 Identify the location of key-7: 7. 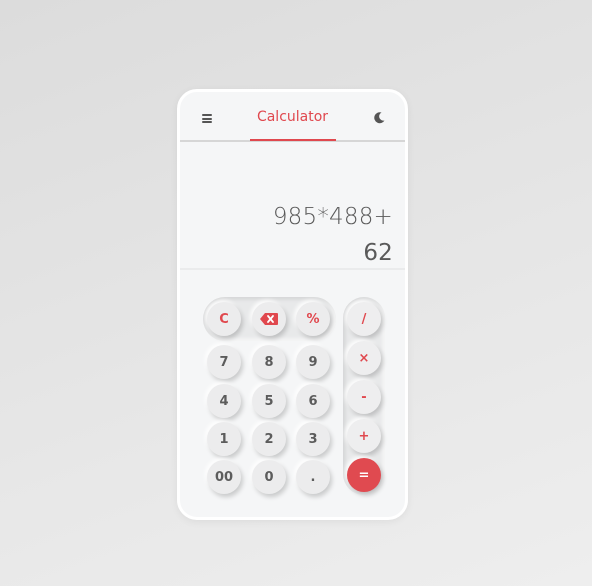
(224, 362).